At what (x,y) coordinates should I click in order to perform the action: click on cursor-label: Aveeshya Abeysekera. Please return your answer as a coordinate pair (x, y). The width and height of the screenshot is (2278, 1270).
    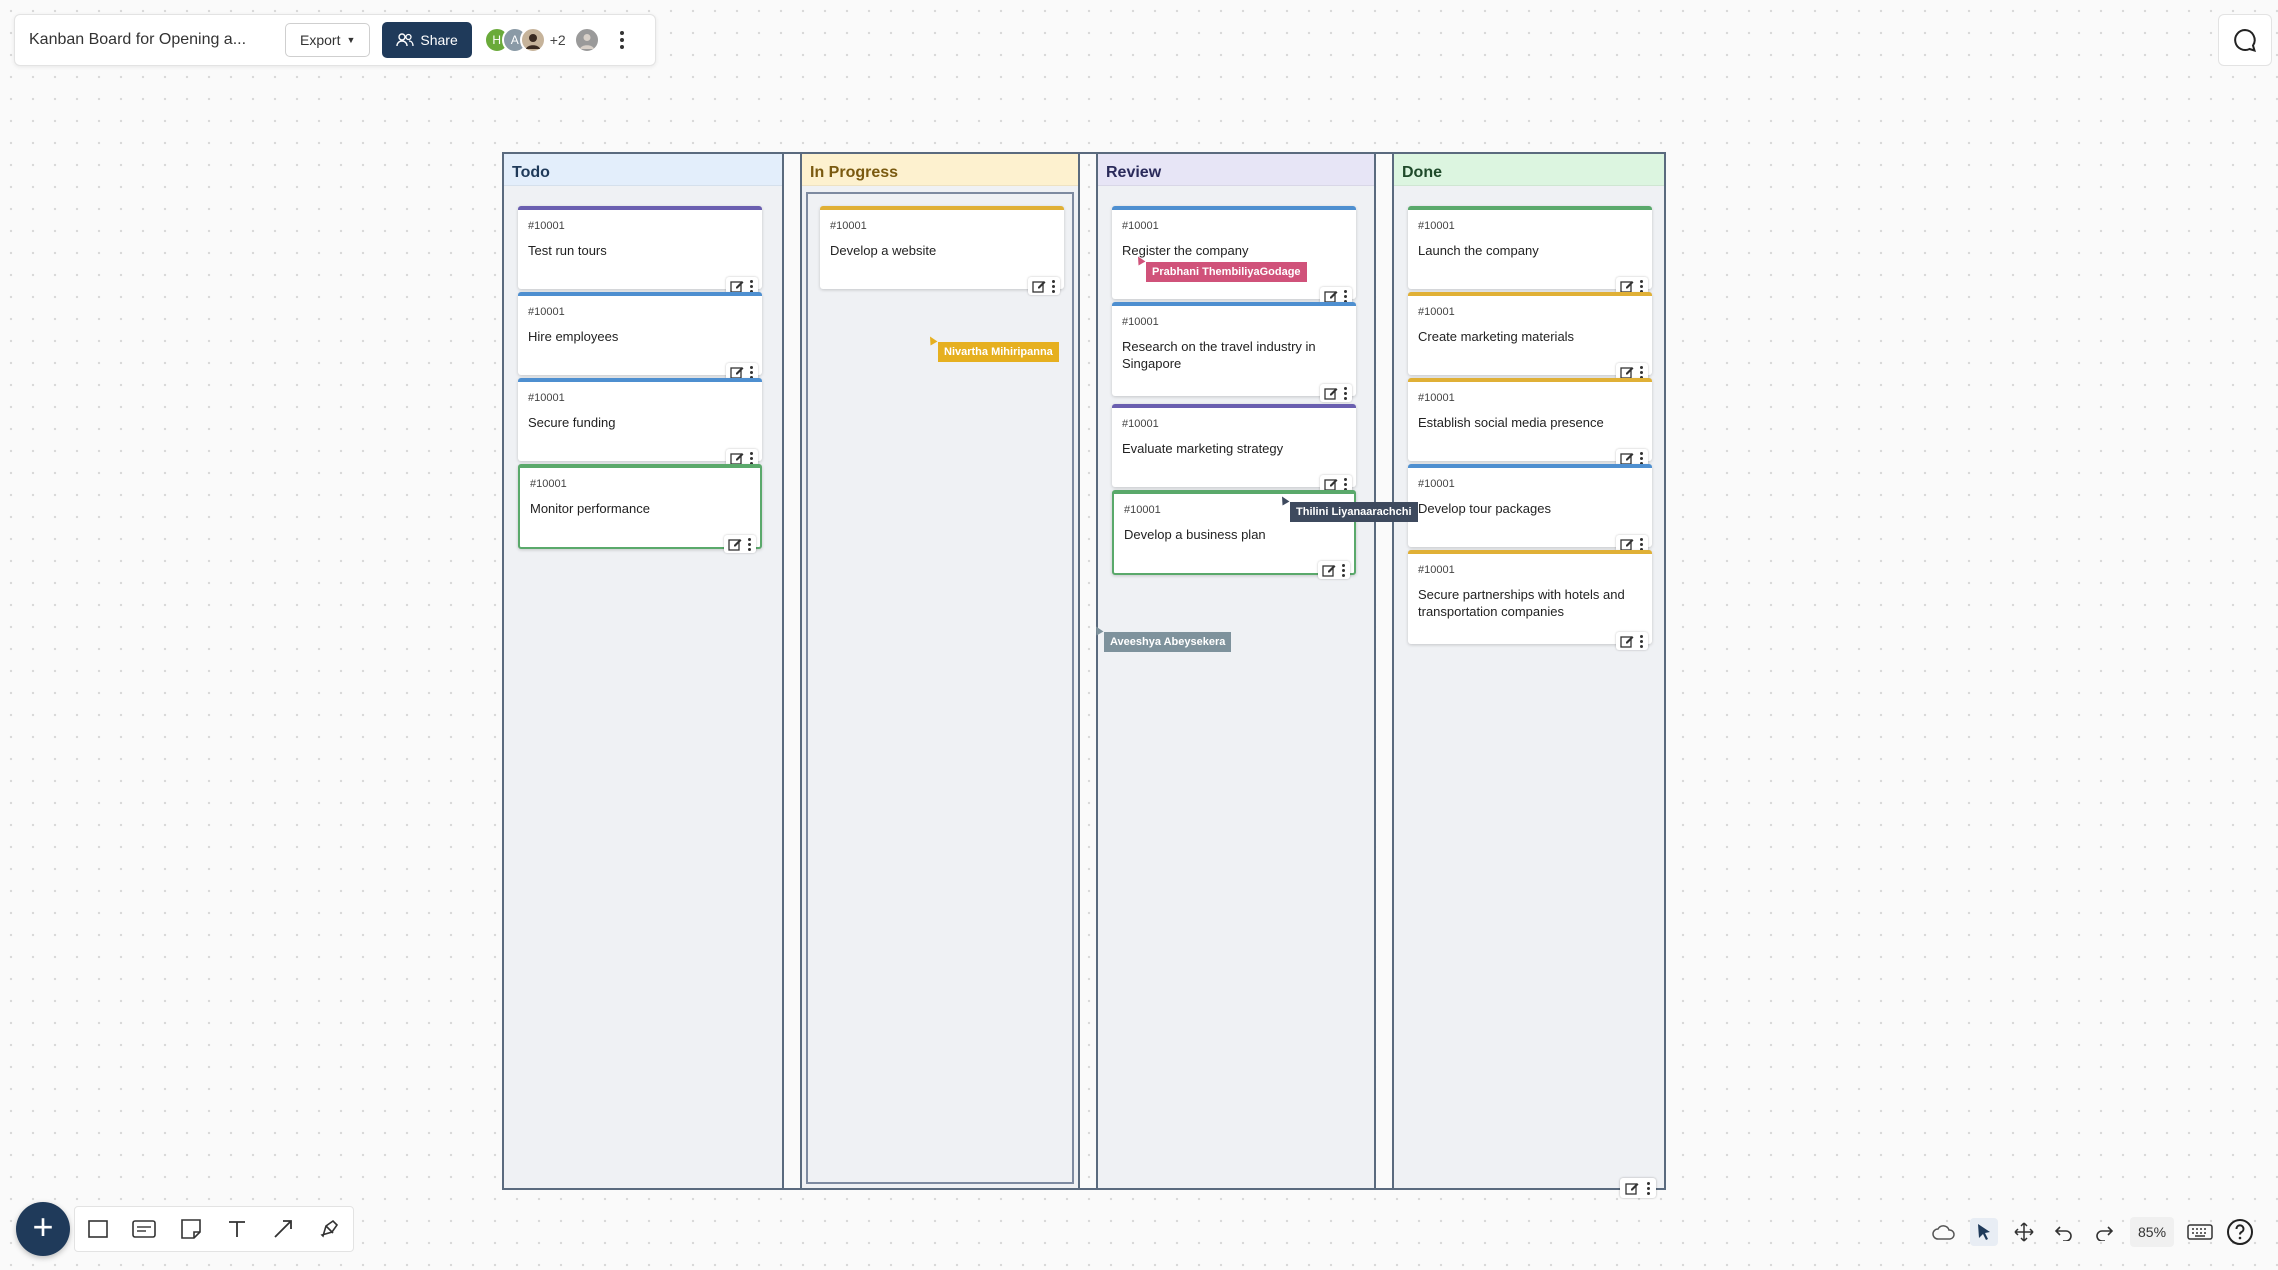
    Looking at the image, I should click on (1168, 642).